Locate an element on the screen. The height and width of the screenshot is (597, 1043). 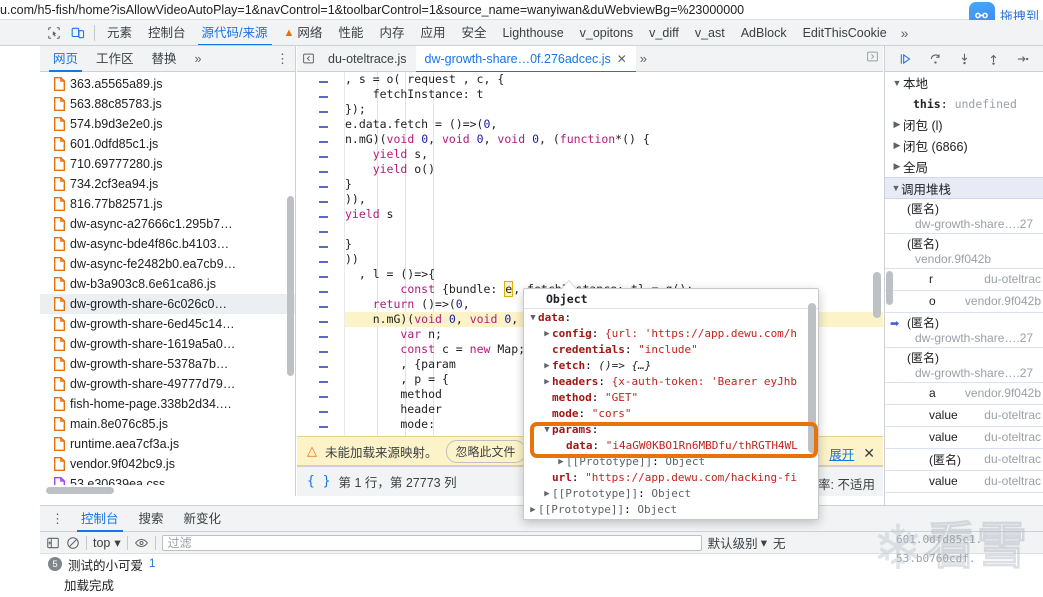
tab-security: 安全 is located at coordinates (473, 32).